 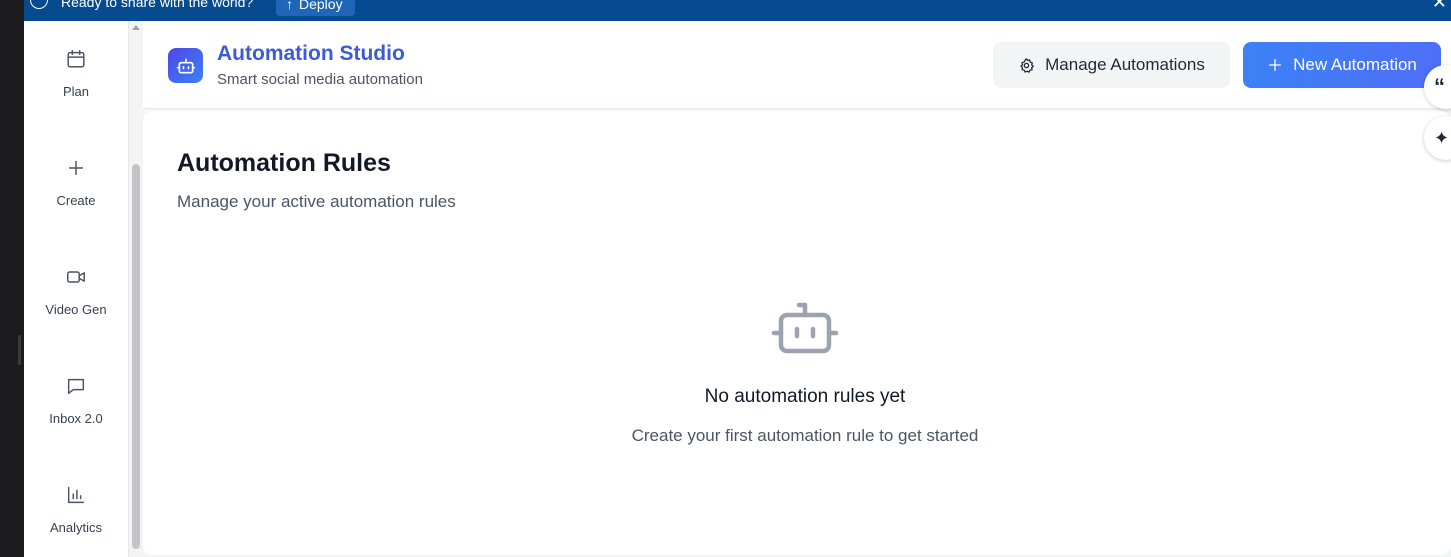 What do you see at coordinates (12, 278) in the screenshot?
I see `left-dark-strip` at bounding box center [12, 278].